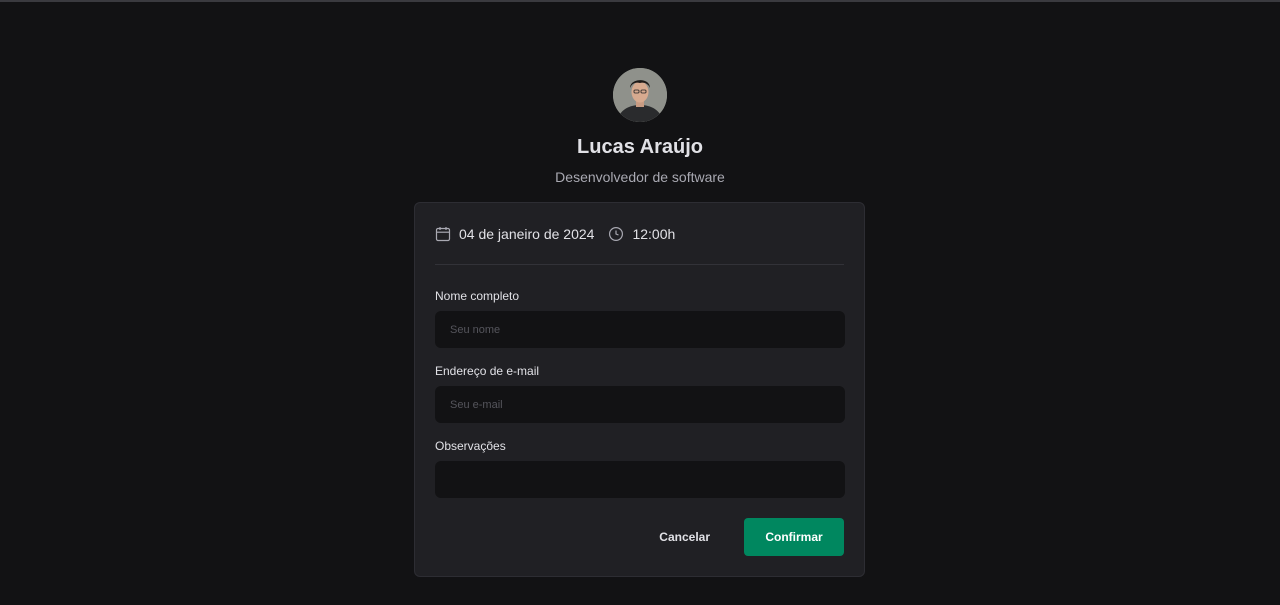 The width and height of the screenshot is (1280, 605). I want to click on calendar-icon, so click(443, 233).